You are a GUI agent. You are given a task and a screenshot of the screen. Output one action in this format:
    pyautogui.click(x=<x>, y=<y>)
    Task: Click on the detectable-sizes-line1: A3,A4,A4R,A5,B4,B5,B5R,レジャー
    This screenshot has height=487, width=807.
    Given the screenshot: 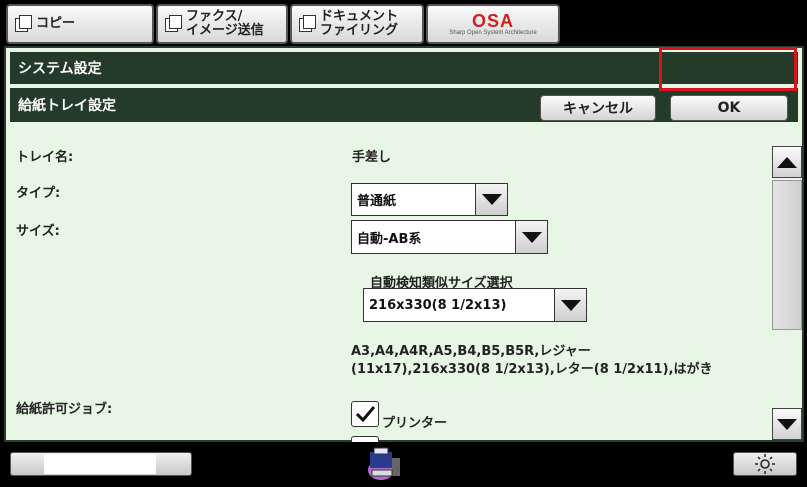 What is the action you would take?
    pyautogui.click(x=471, y=351)
    